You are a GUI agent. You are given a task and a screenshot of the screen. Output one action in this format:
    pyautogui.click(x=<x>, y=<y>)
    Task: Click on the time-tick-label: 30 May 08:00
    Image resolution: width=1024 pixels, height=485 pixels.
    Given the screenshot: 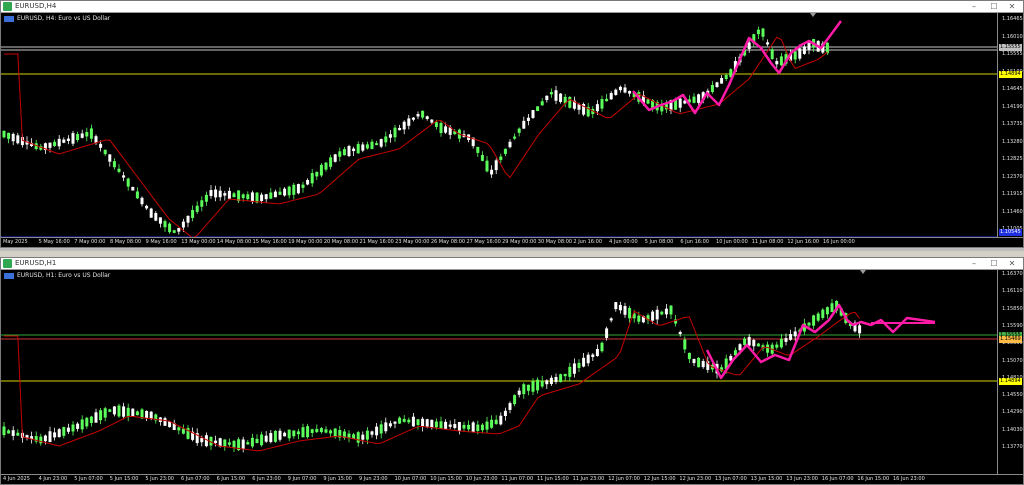 What is the action you would take?
    pyautogui.click(x=555, y=242)
    